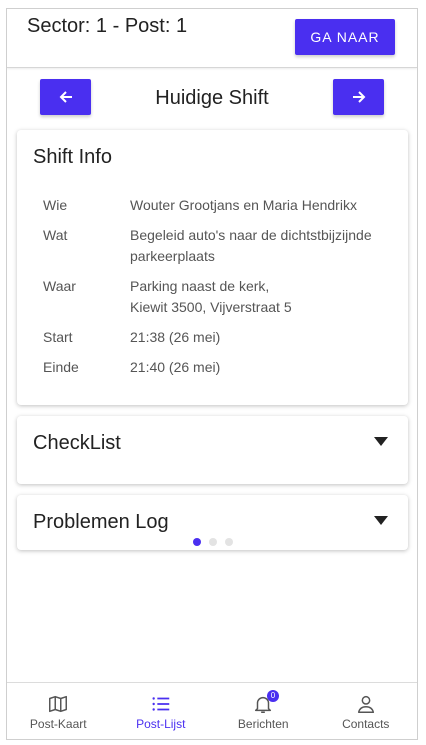 Image resolution: width=426 pixels, height=745 pixels. I want to click on info-key: Wie, so click(55, 205).